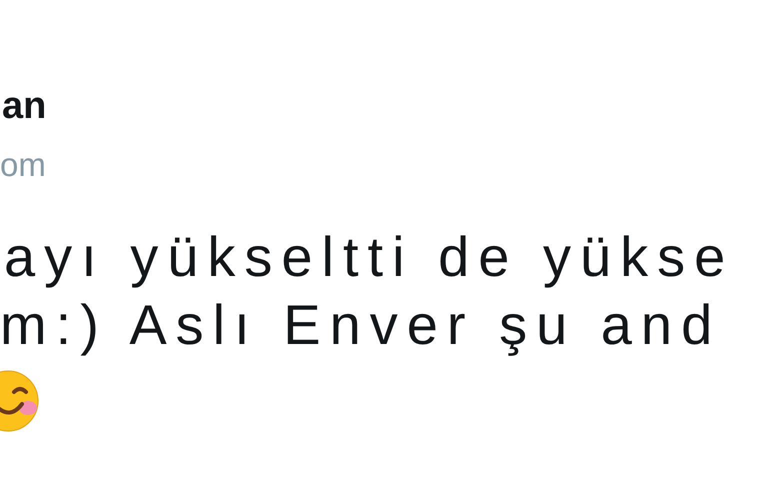 The image size is (770, 485). What do you see at coordinates (361, 325) in the screenshot?
I see `tweet-text: m:) Aslı Enver şu and` at bounding box center [361, 325].